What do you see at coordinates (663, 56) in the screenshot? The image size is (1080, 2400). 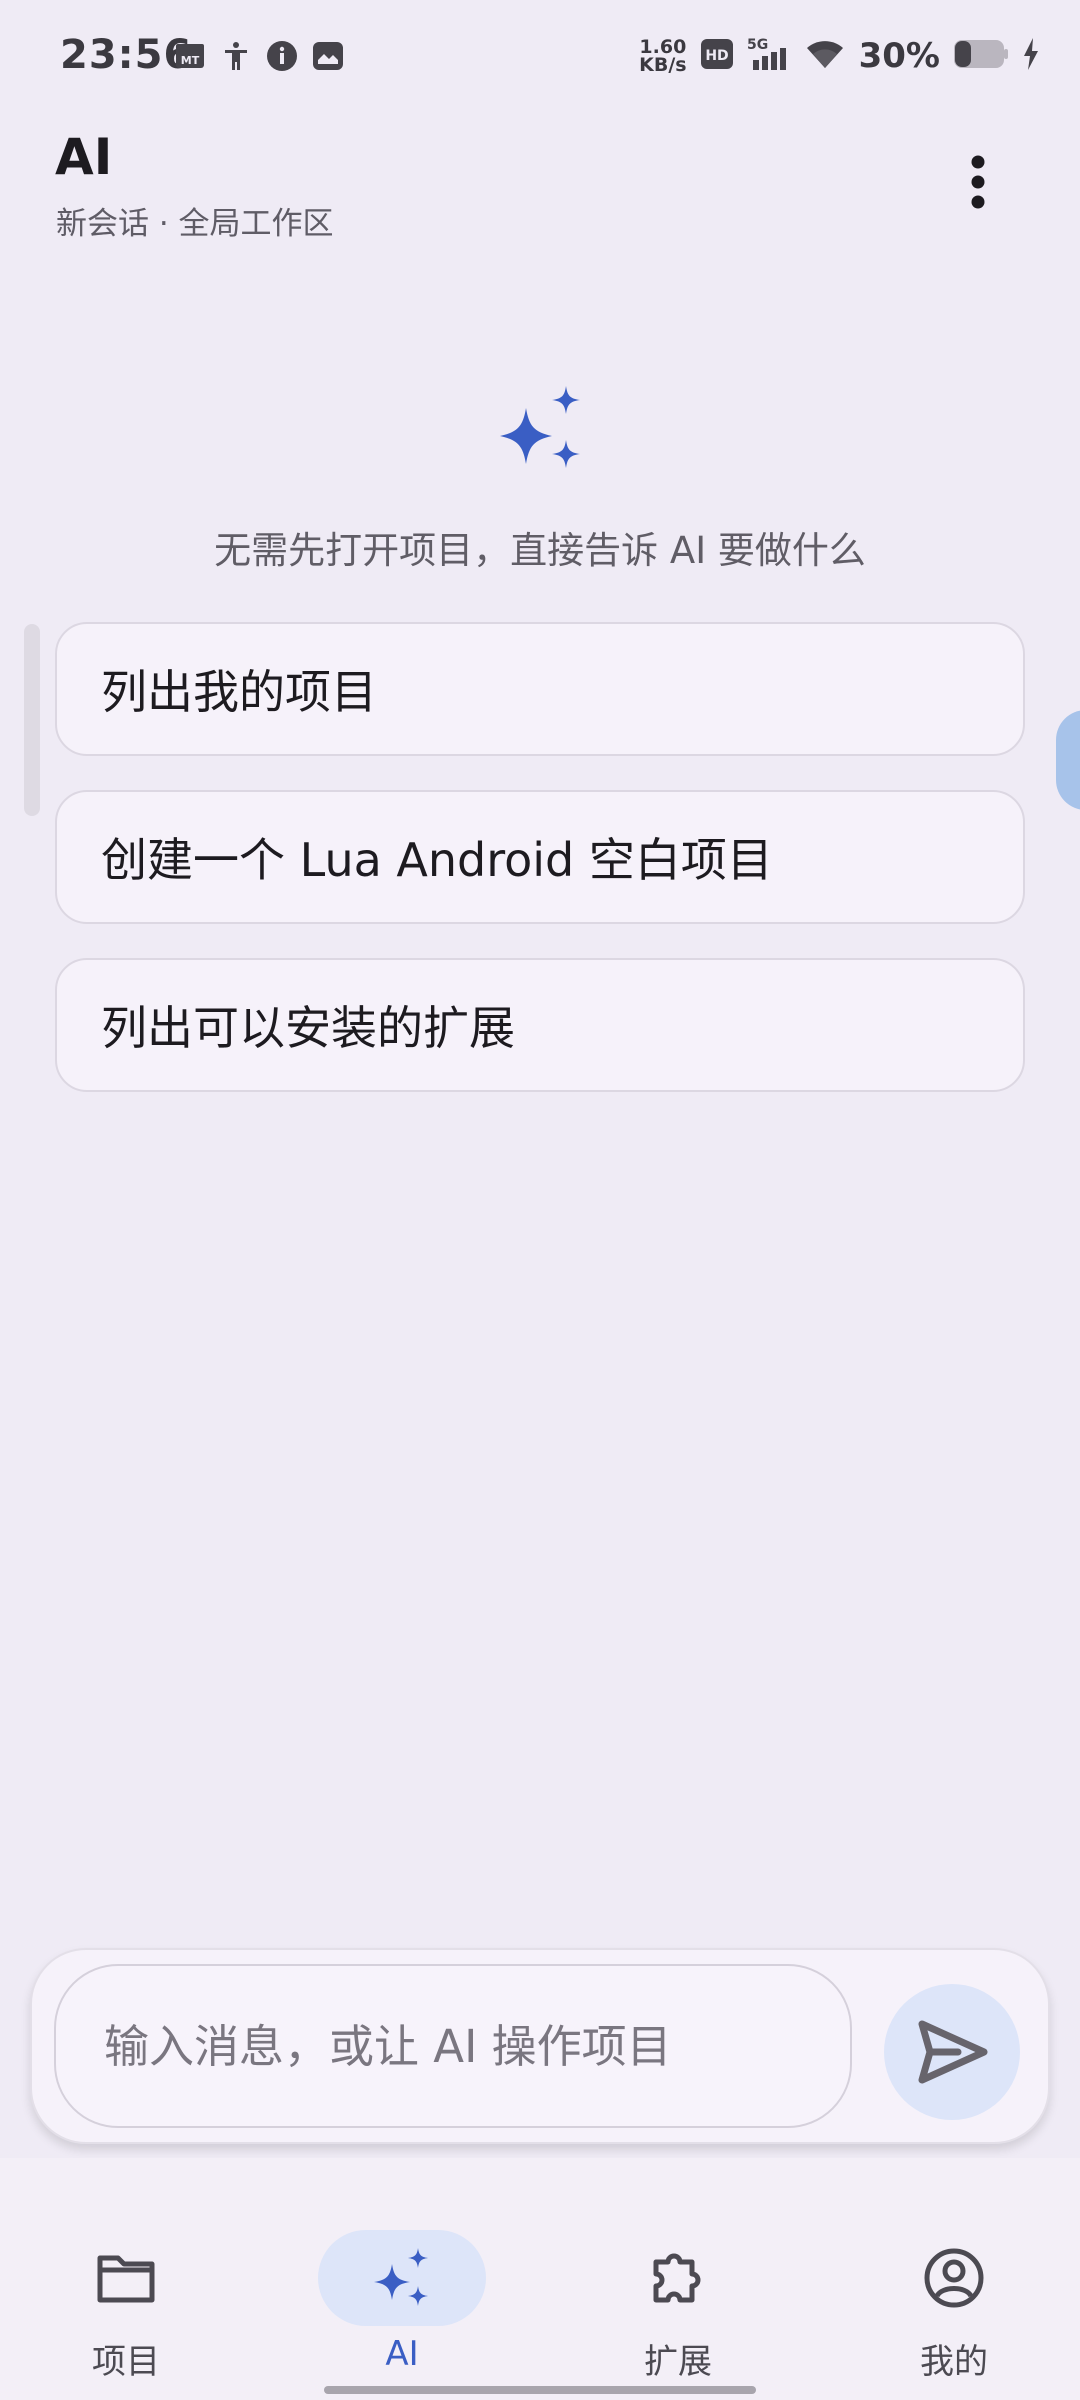 I see `net-speed: 1.60 KB/s` at bounding box center [663, 56].